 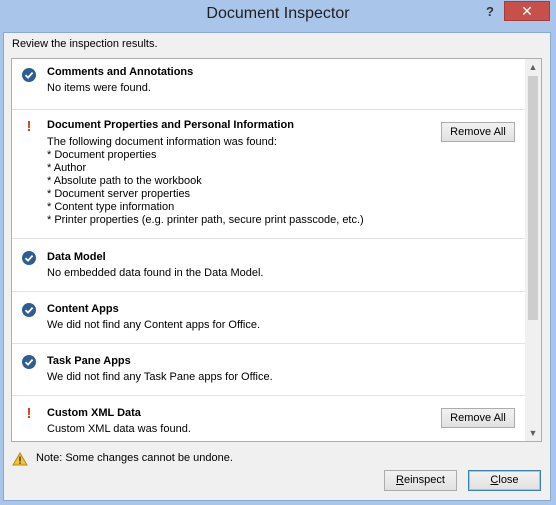 What do you see at coordinates (85, 44) in the screenshot?
I see `instruction-text: Review the inspection results.` at bounding box center [85, 44].